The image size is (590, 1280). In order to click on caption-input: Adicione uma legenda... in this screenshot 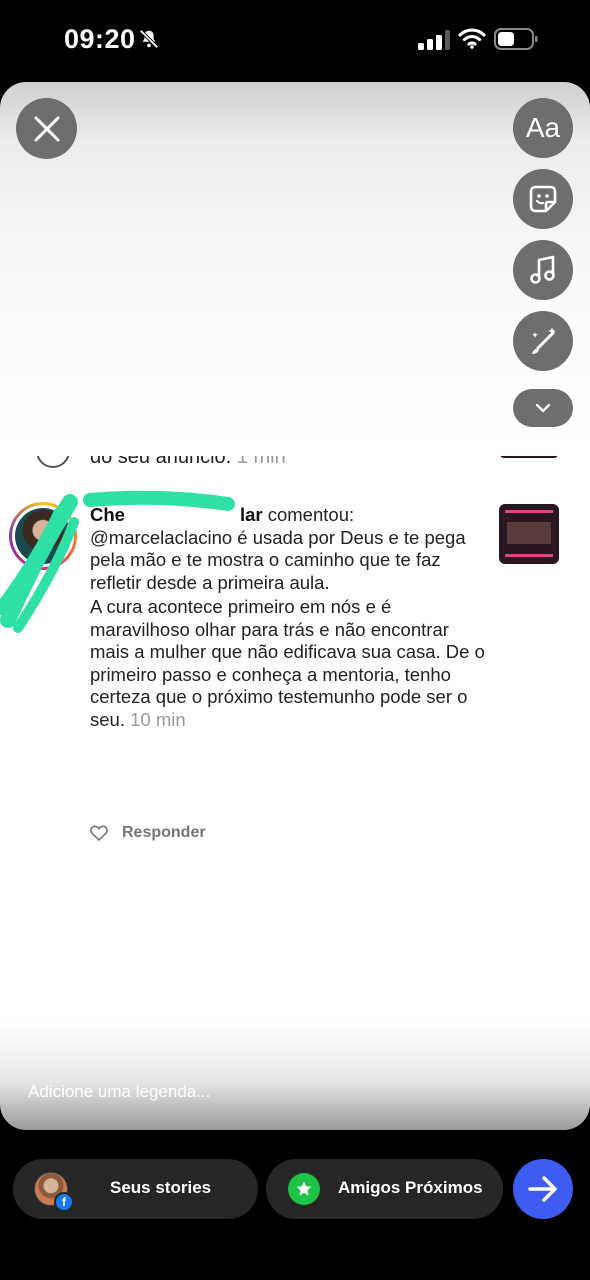, I will do `click(119, 1092)`.